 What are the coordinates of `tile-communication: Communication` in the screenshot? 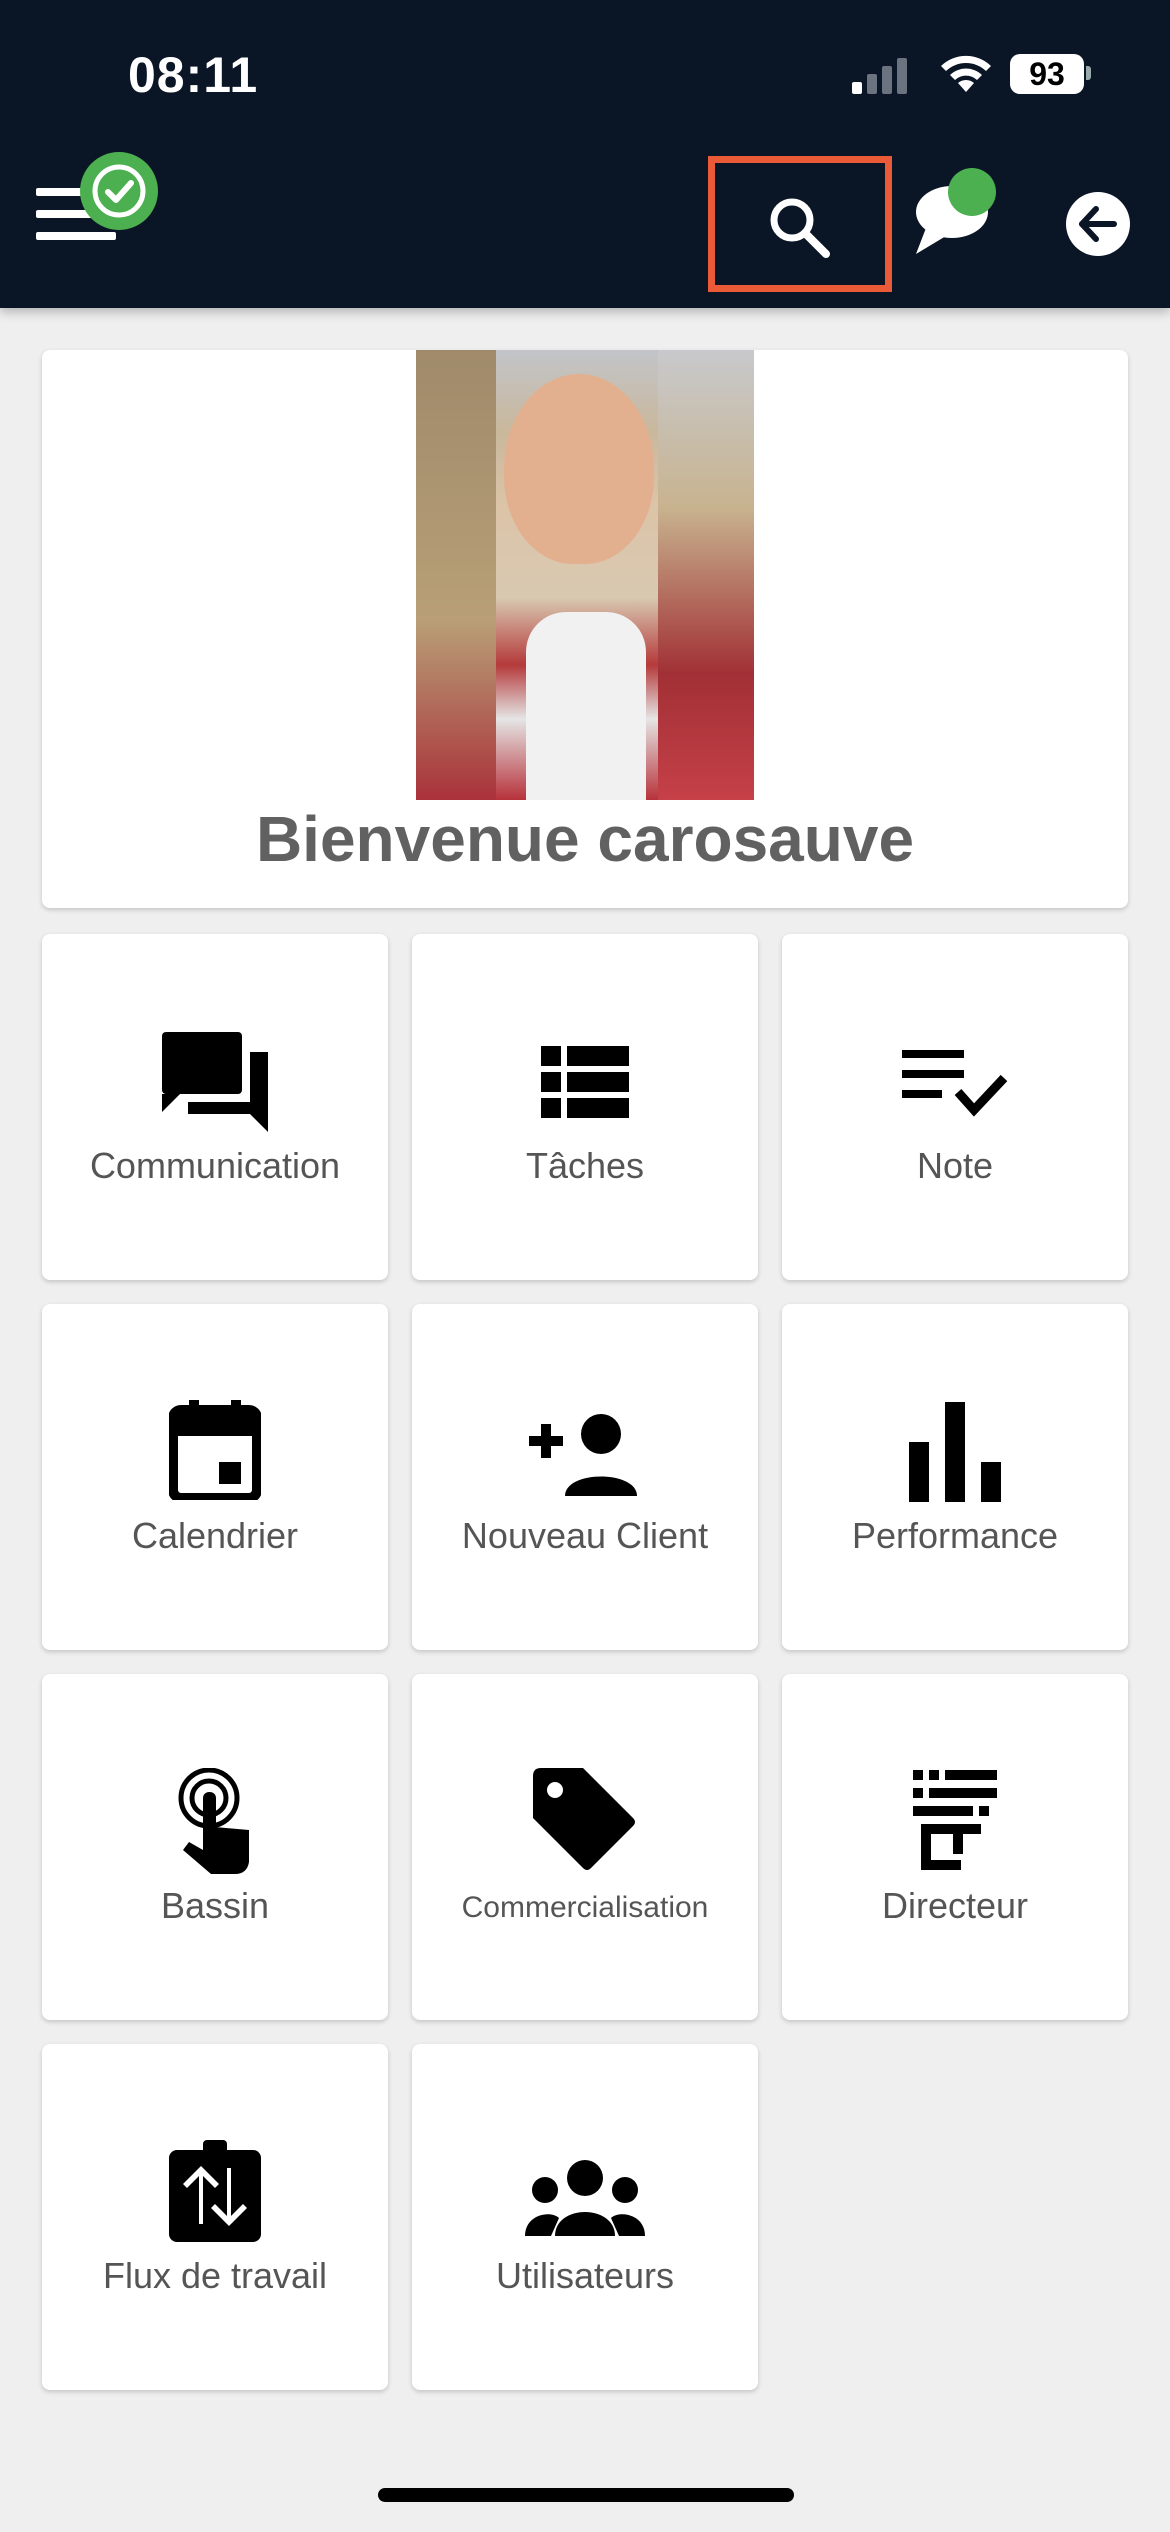 It's located at (215, 1107).